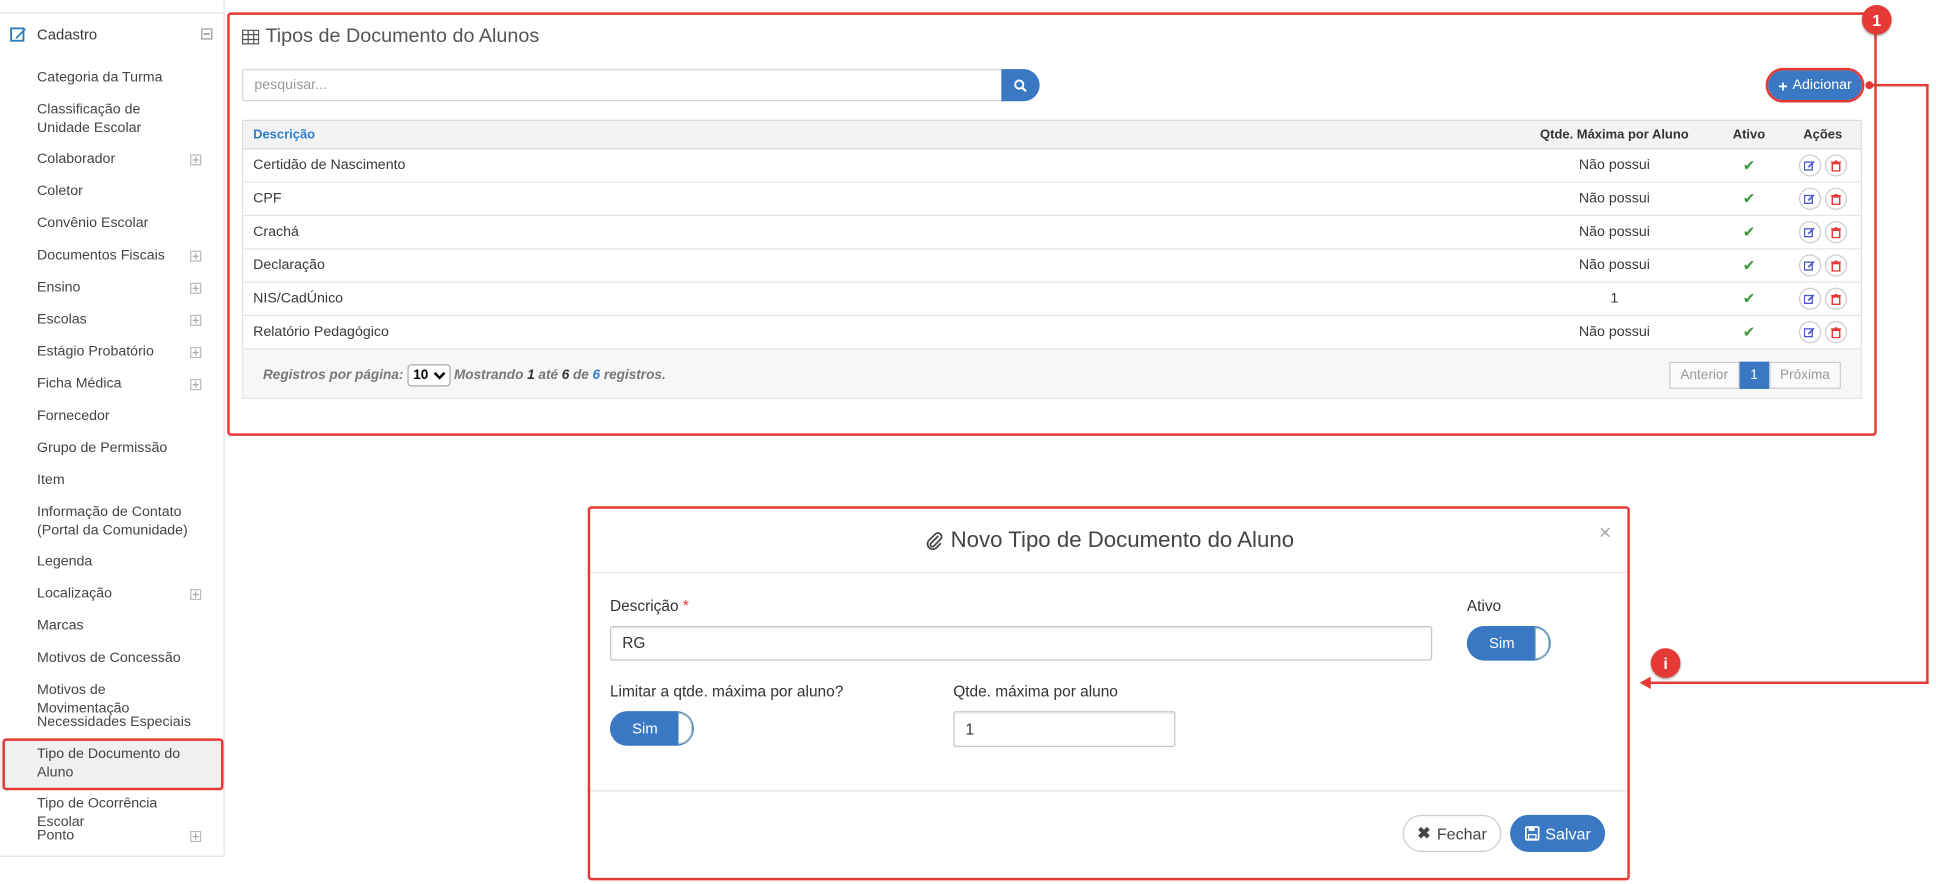 Image resolution: width=1936 pixels, height=884 pixels. Describe the element at coordinates (59, 288) in the screenshot. I see `sidebar-item-label: Ensino` at that location.